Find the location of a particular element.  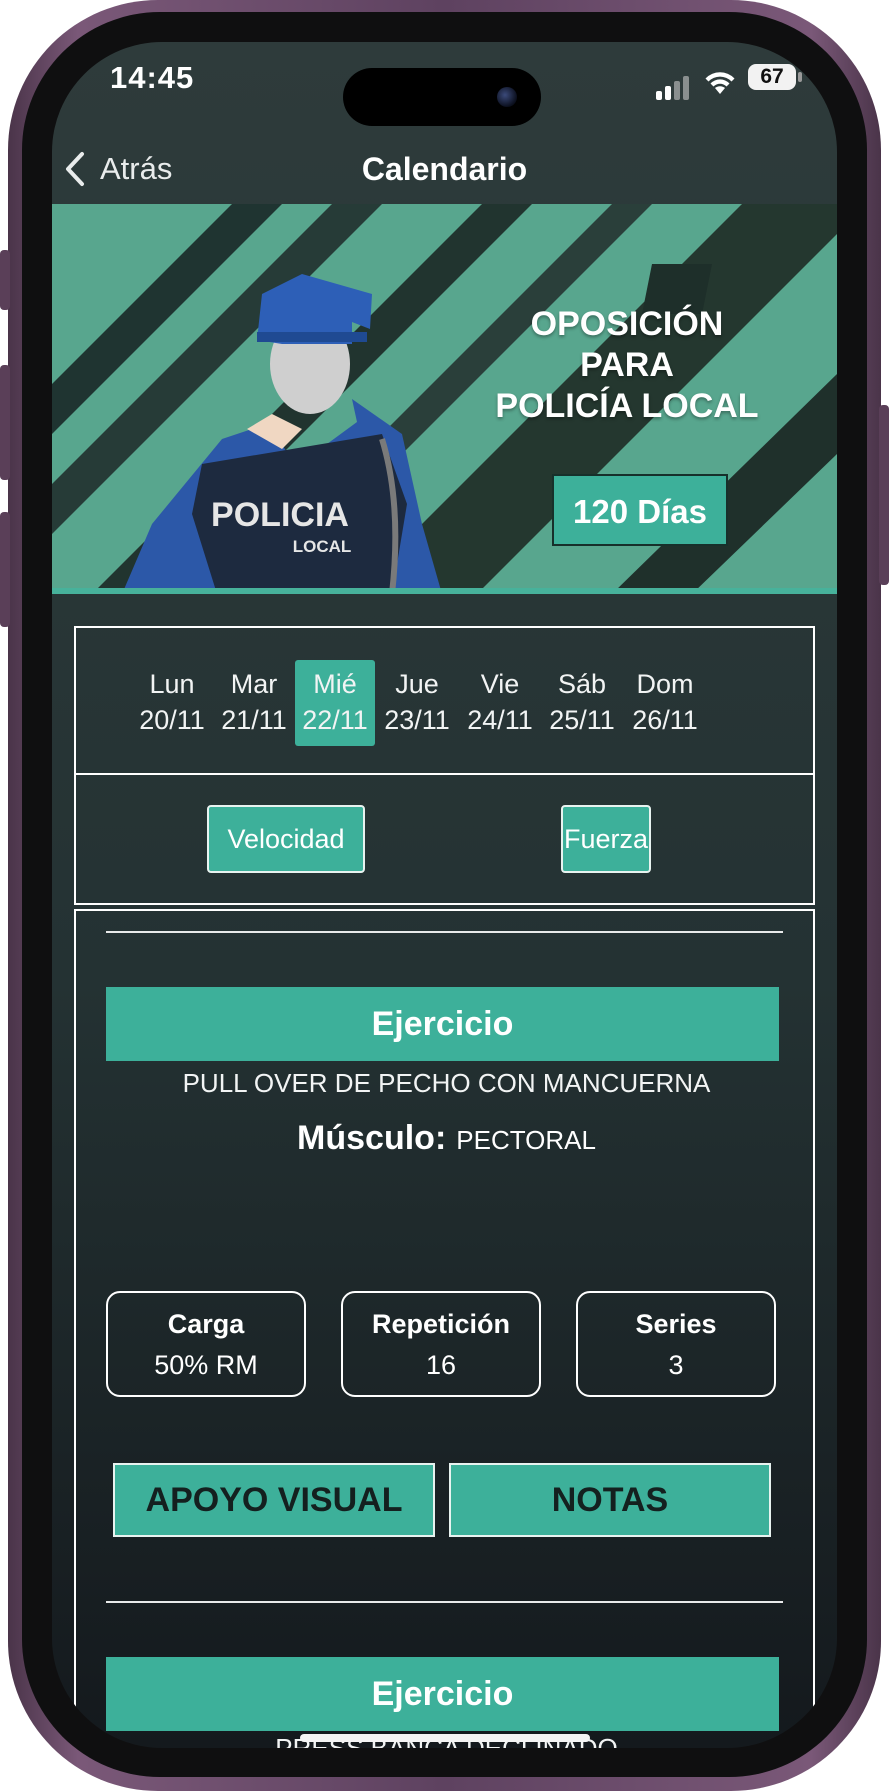

day-tue: Mar 21/11 is located at coordinates (254, 703).